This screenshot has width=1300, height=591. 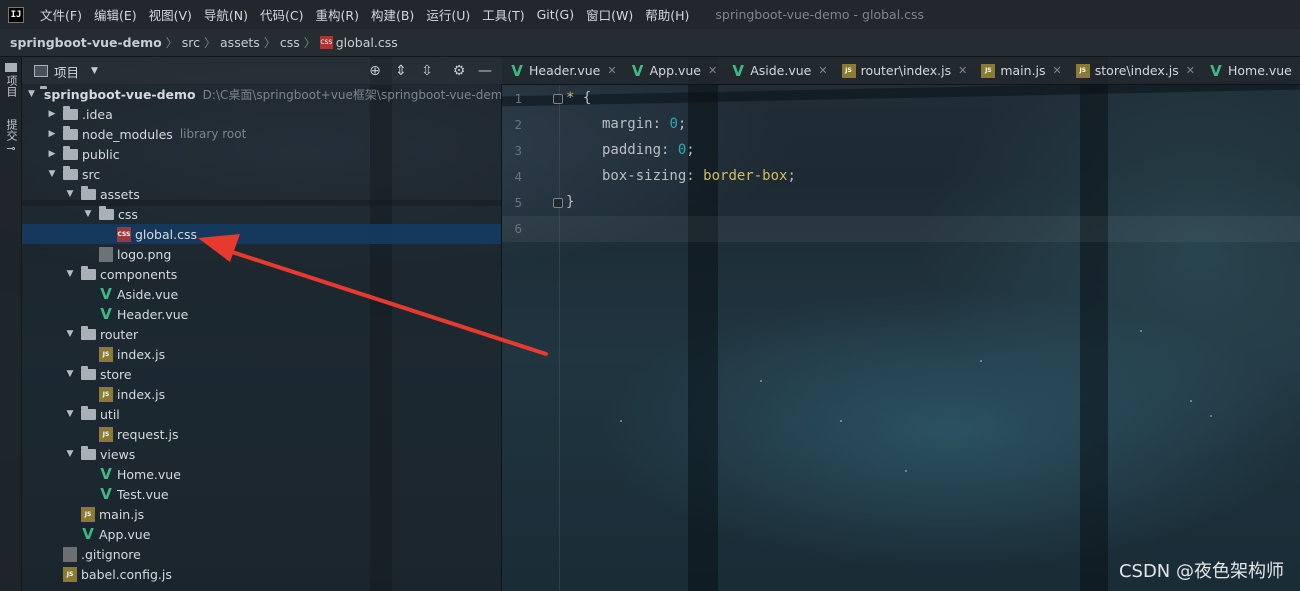 I want to click on menu-tools: 工具(T), so click(x=503, y=14).